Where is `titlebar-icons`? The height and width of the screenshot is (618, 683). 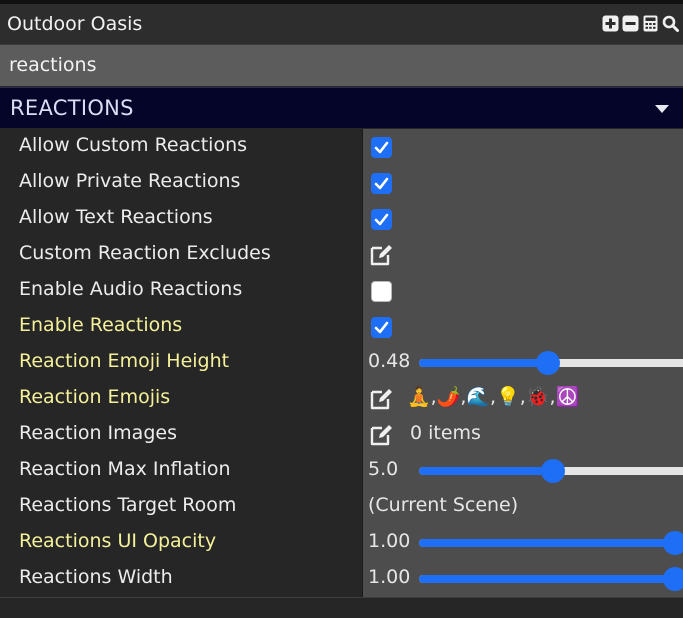
titlebar-icons is located at coordinates (640, 23).